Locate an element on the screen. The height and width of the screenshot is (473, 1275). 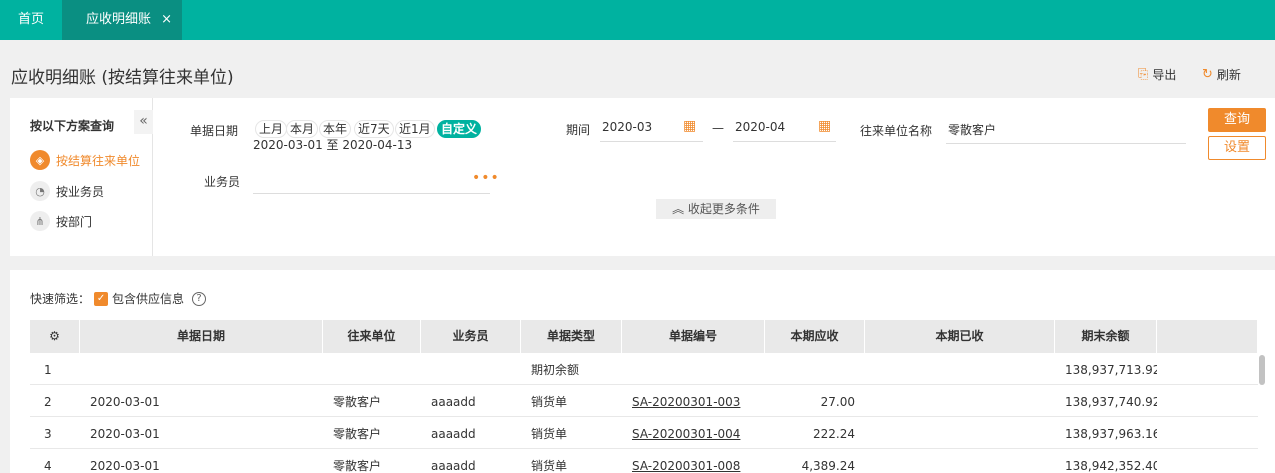
doc-no-link: SA-20200301-003 is located at coordinates (693, 401).